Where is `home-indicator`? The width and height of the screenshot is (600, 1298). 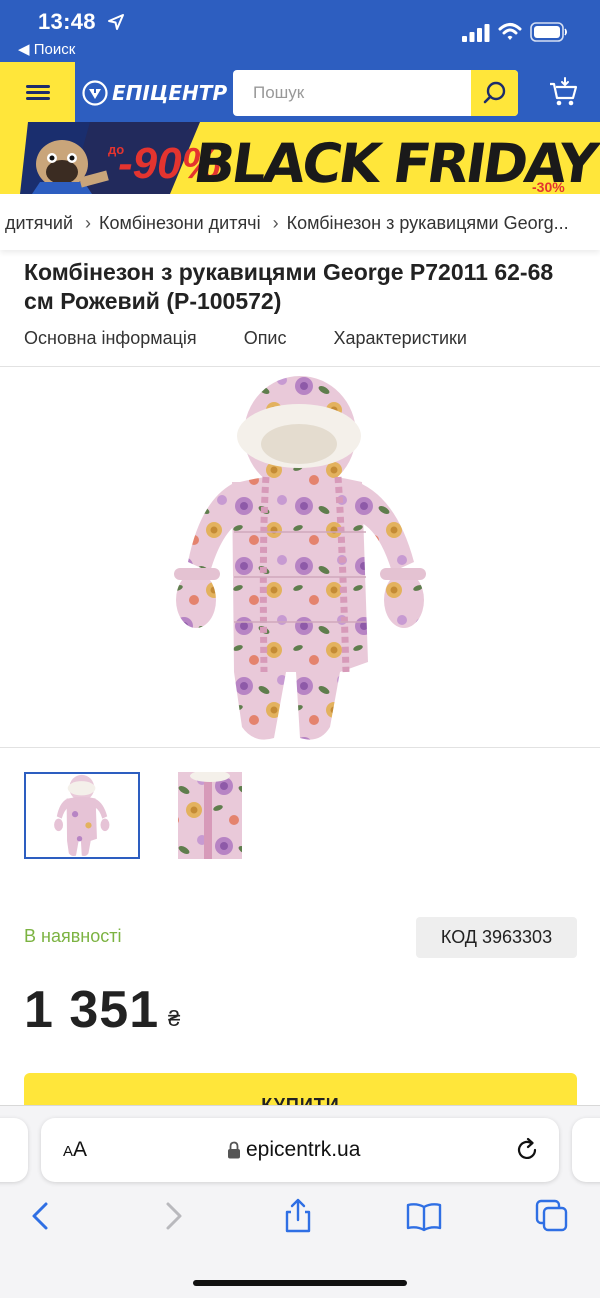 home-indicator is located at coordinates (300, 1283).